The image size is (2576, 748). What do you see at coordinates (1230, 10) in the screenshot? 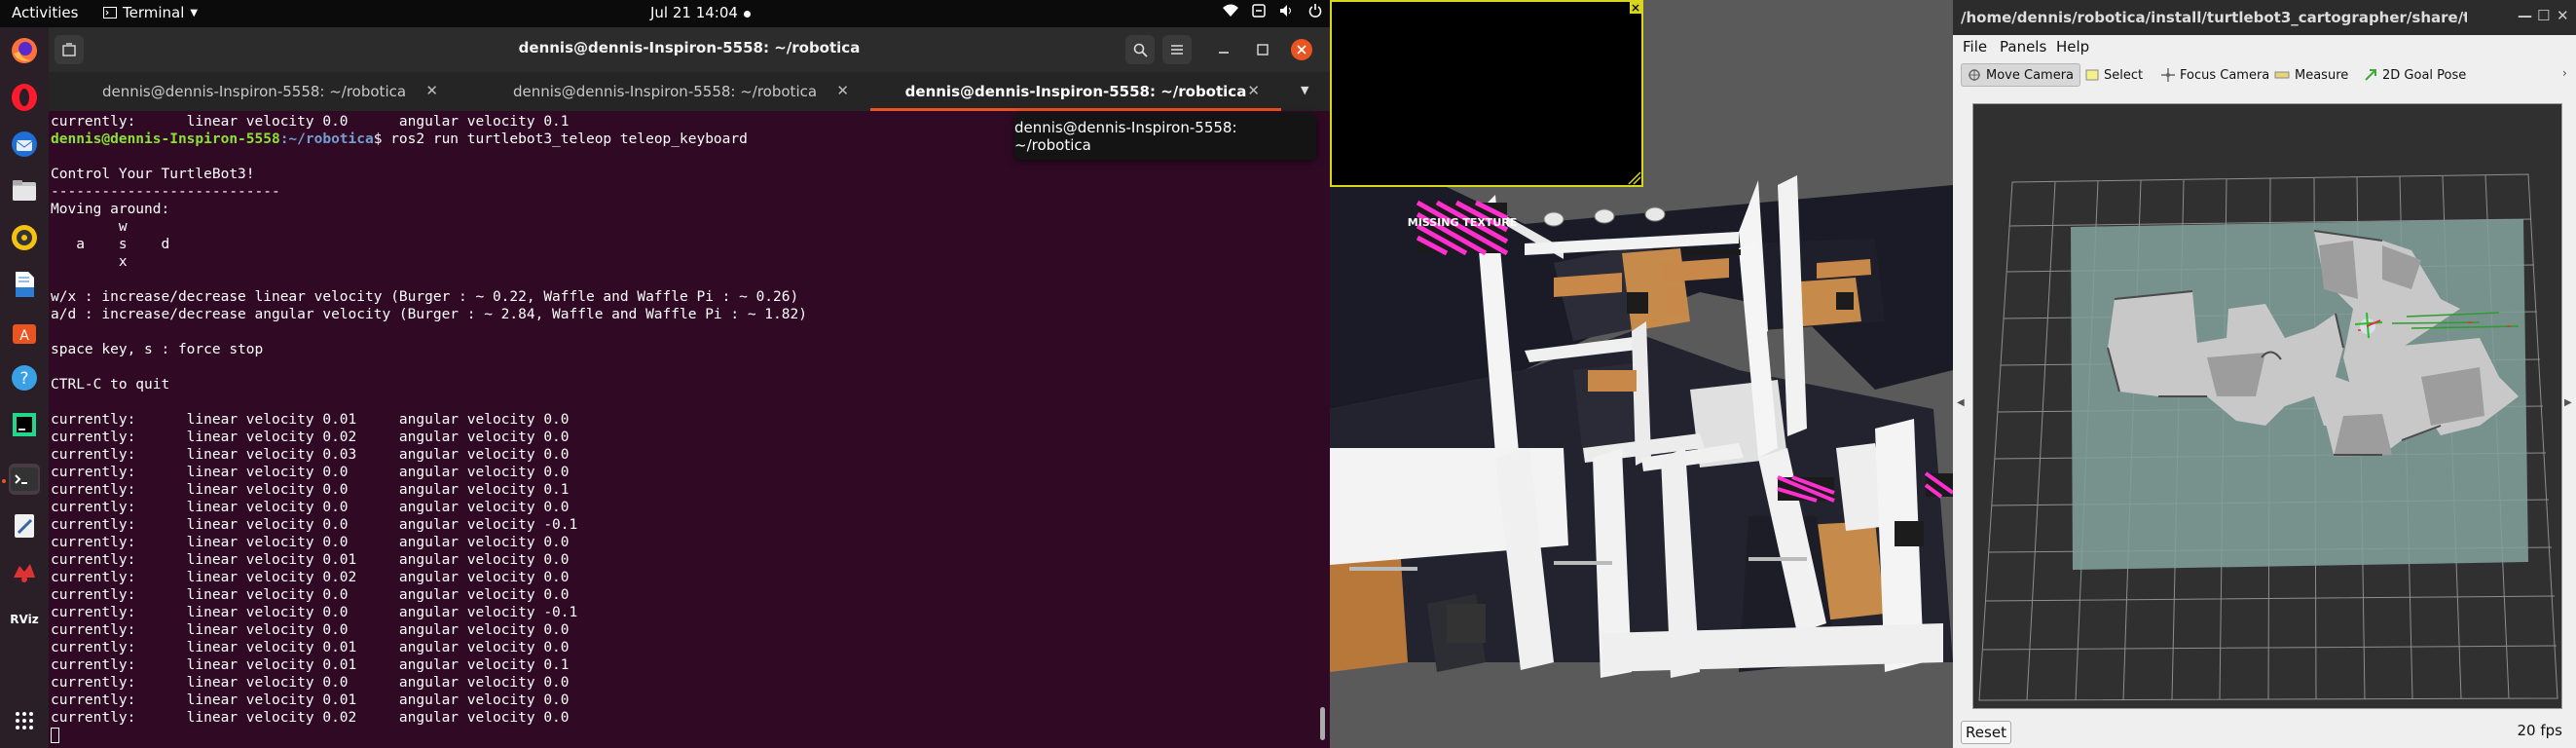
I see `wifi-icon` at bounding box center [1230, 10].